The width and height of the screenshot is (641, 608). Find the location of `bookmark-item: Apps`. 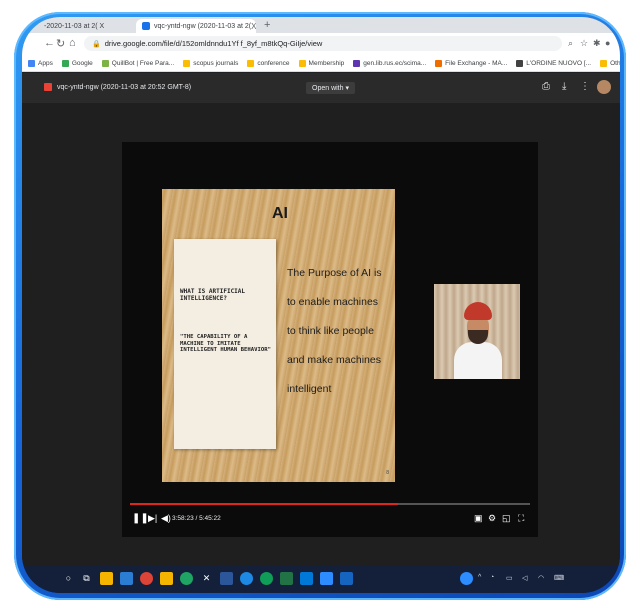

bookmark-item: Apps is located at coordinates (40, 63).